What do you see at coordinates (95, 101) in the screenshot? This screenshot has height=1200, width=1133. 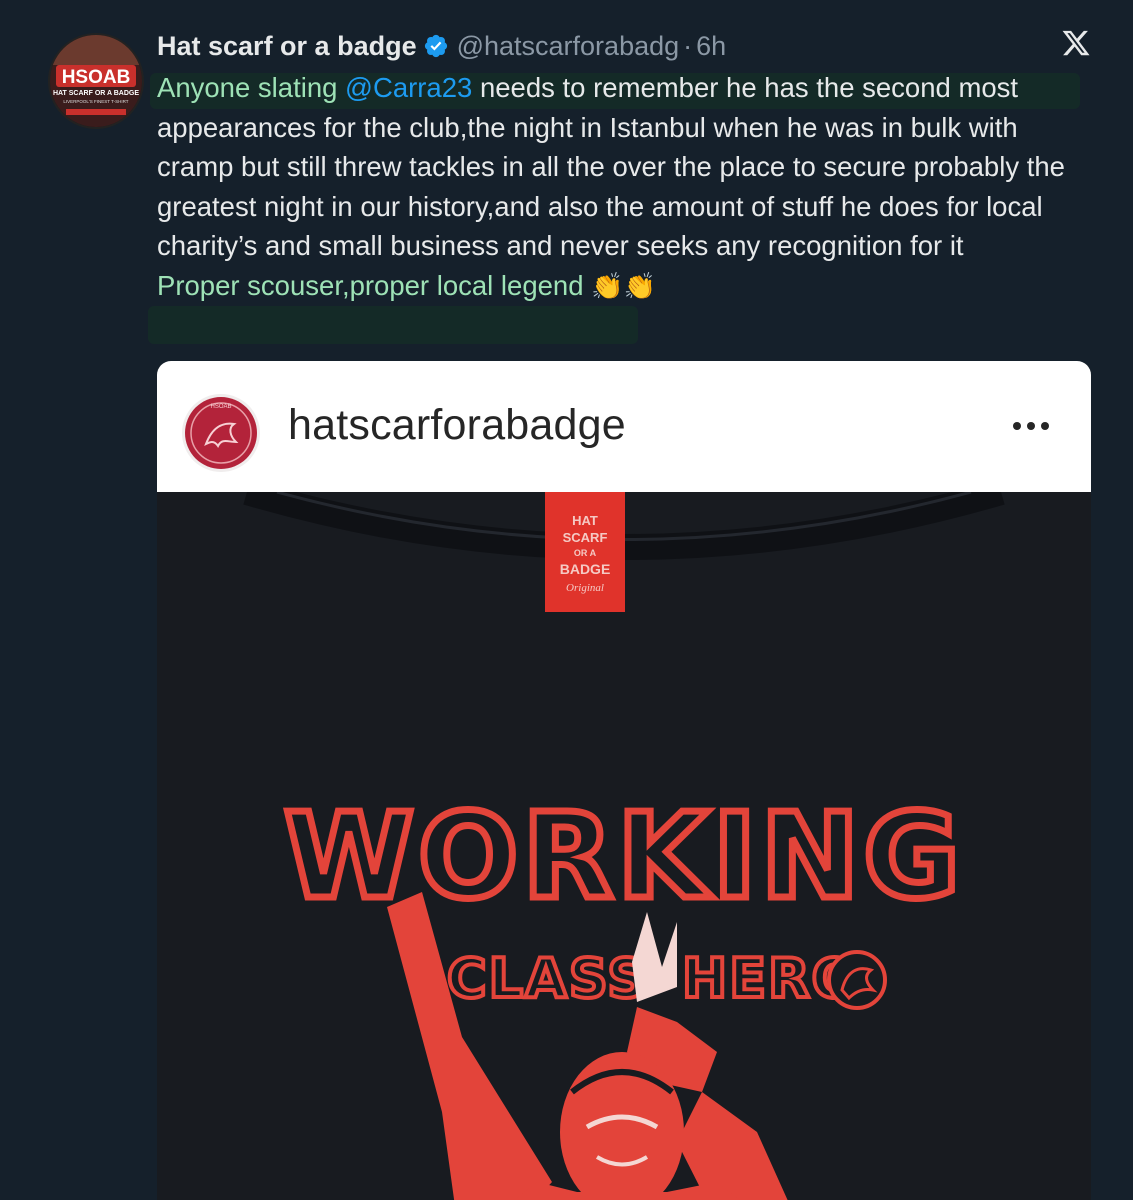 I see `avatar-small-text: LIVERPOOL'S FINEST T-SHIRT` at bounding box center [95, 101].